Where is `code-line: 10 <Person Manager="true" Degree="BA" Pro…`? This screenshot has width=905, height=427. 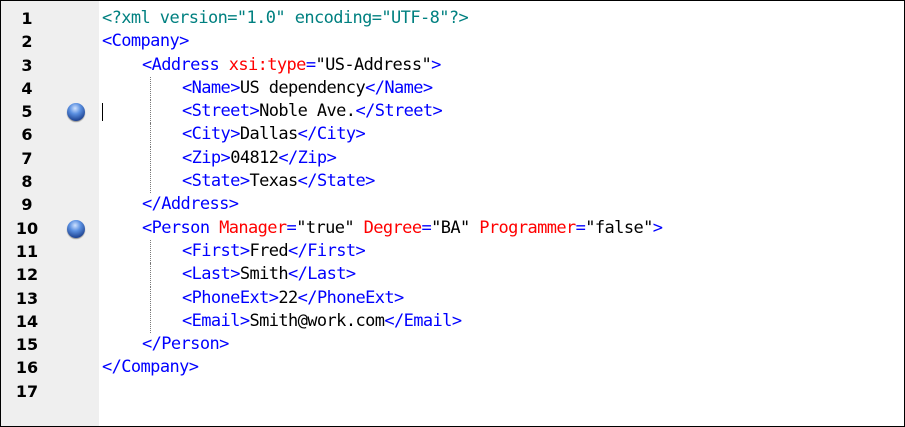 code-line: 10 <Person Manager="true" Degree="BA" Pro… is located at coordinates (452, 228).